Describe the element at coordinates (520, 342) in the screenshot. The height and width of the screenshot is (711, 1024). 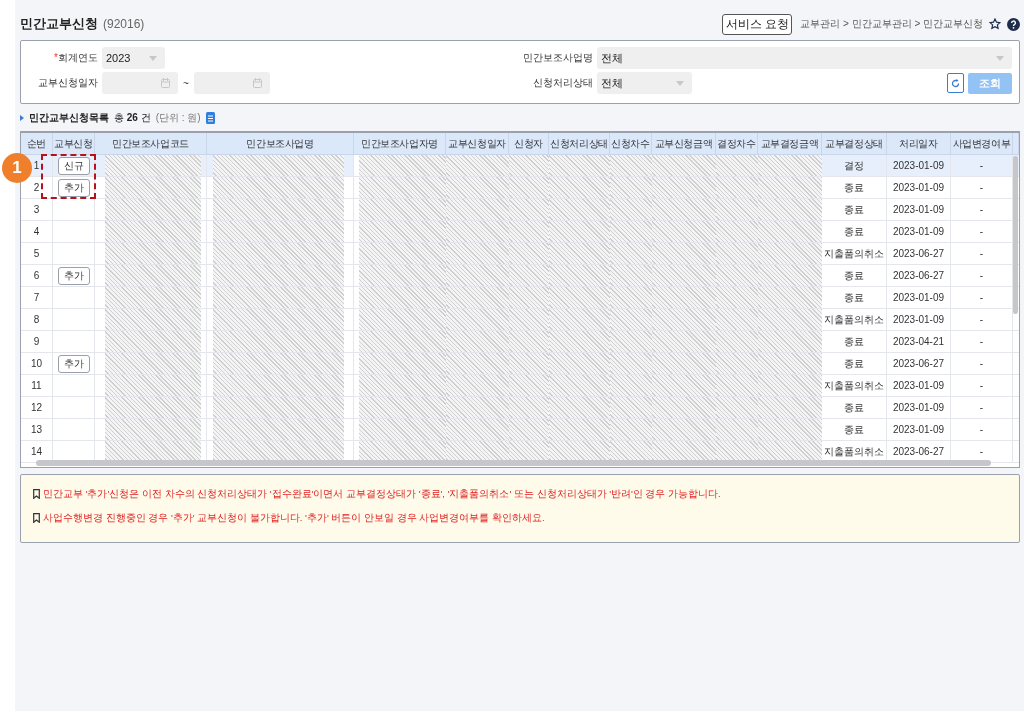
I see `table-row: 9 종료 2023-04-21 -` at that location.